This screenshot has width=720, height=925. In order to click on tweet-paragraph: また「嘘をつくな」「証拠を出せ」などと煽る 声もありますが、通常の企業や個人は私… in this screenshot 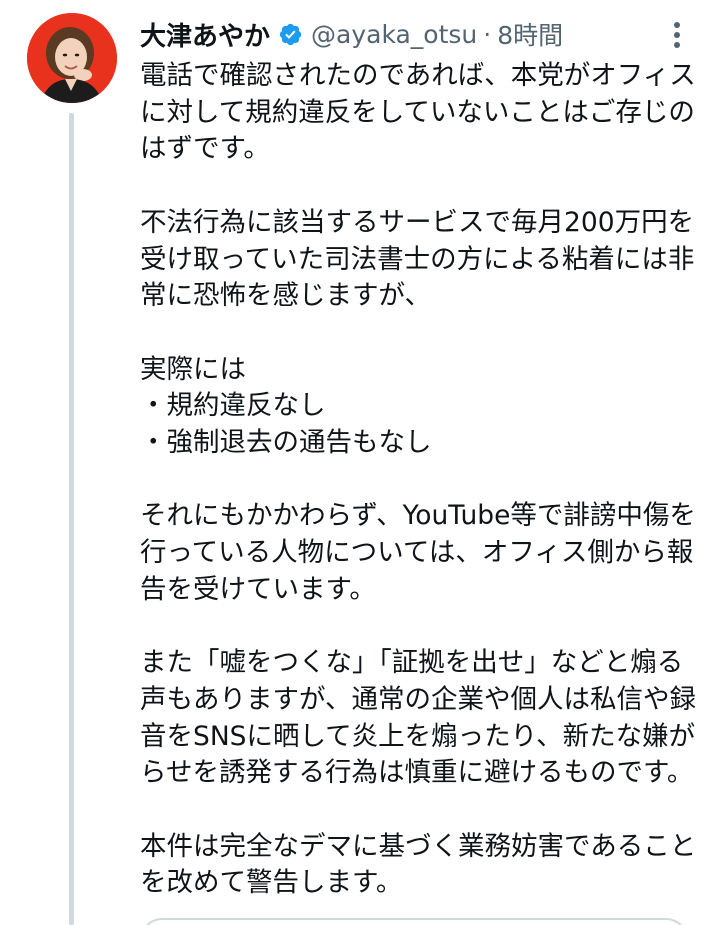, I will do `click(420, 718)`.